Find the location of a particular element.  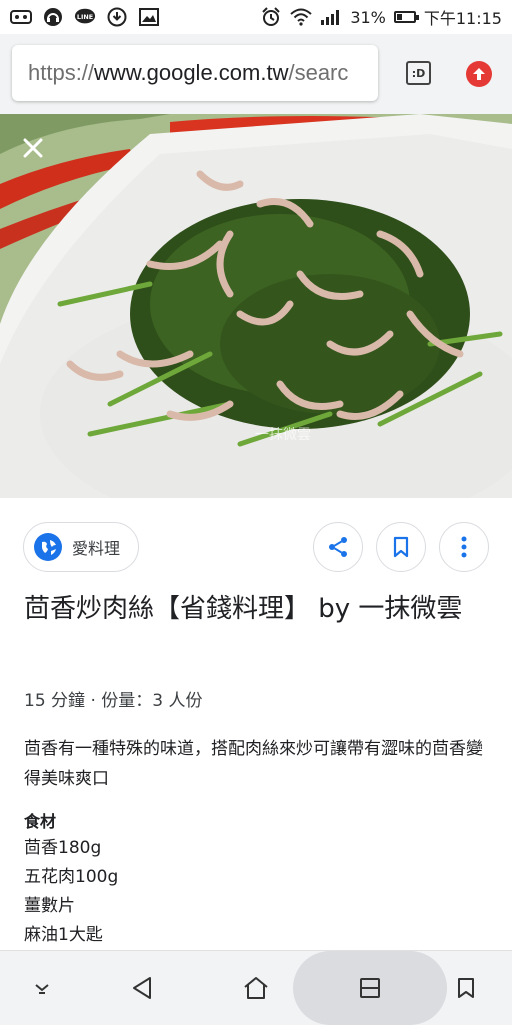

close-button is located at coordinates (33, 148).